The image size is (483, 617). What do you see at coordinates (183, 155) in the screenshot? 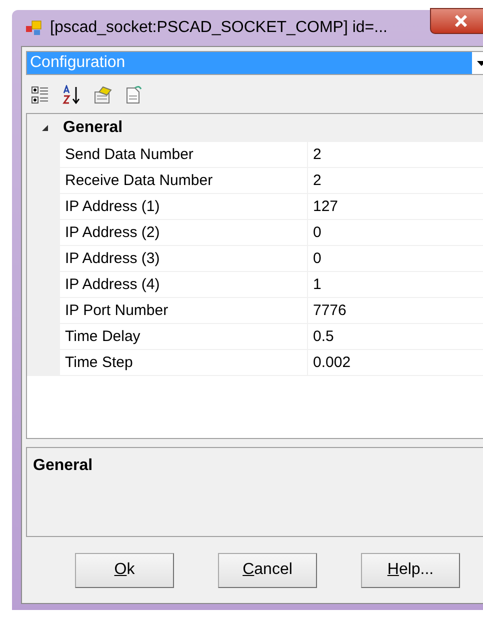
I see `property-name: Send Data Number` at bounding box center [183, 155].